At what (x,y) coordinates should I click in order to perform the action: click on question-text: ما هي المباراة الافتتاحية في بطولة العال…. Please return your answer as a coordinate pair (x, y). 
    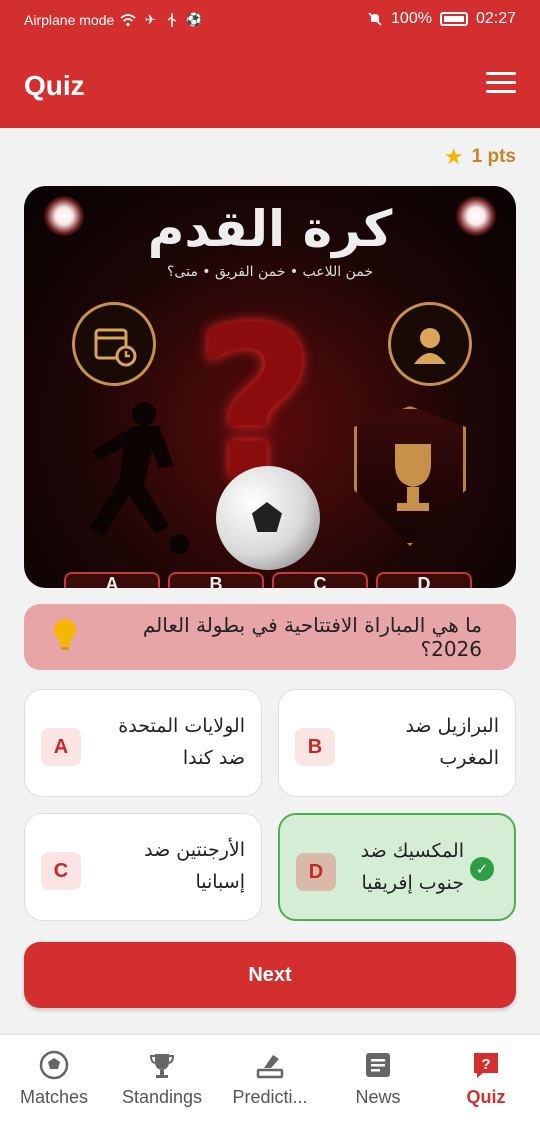
    Looking at the image, I should click on (312, 637).